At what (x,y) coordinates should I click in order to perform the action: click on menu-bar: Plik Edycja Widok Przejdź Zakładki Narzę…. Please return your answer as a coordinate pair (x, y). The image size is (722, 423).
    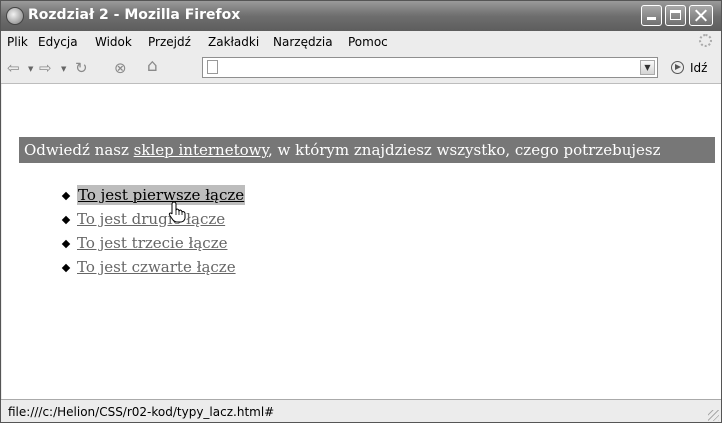
    Looking at the image, I should click on (361, 42).